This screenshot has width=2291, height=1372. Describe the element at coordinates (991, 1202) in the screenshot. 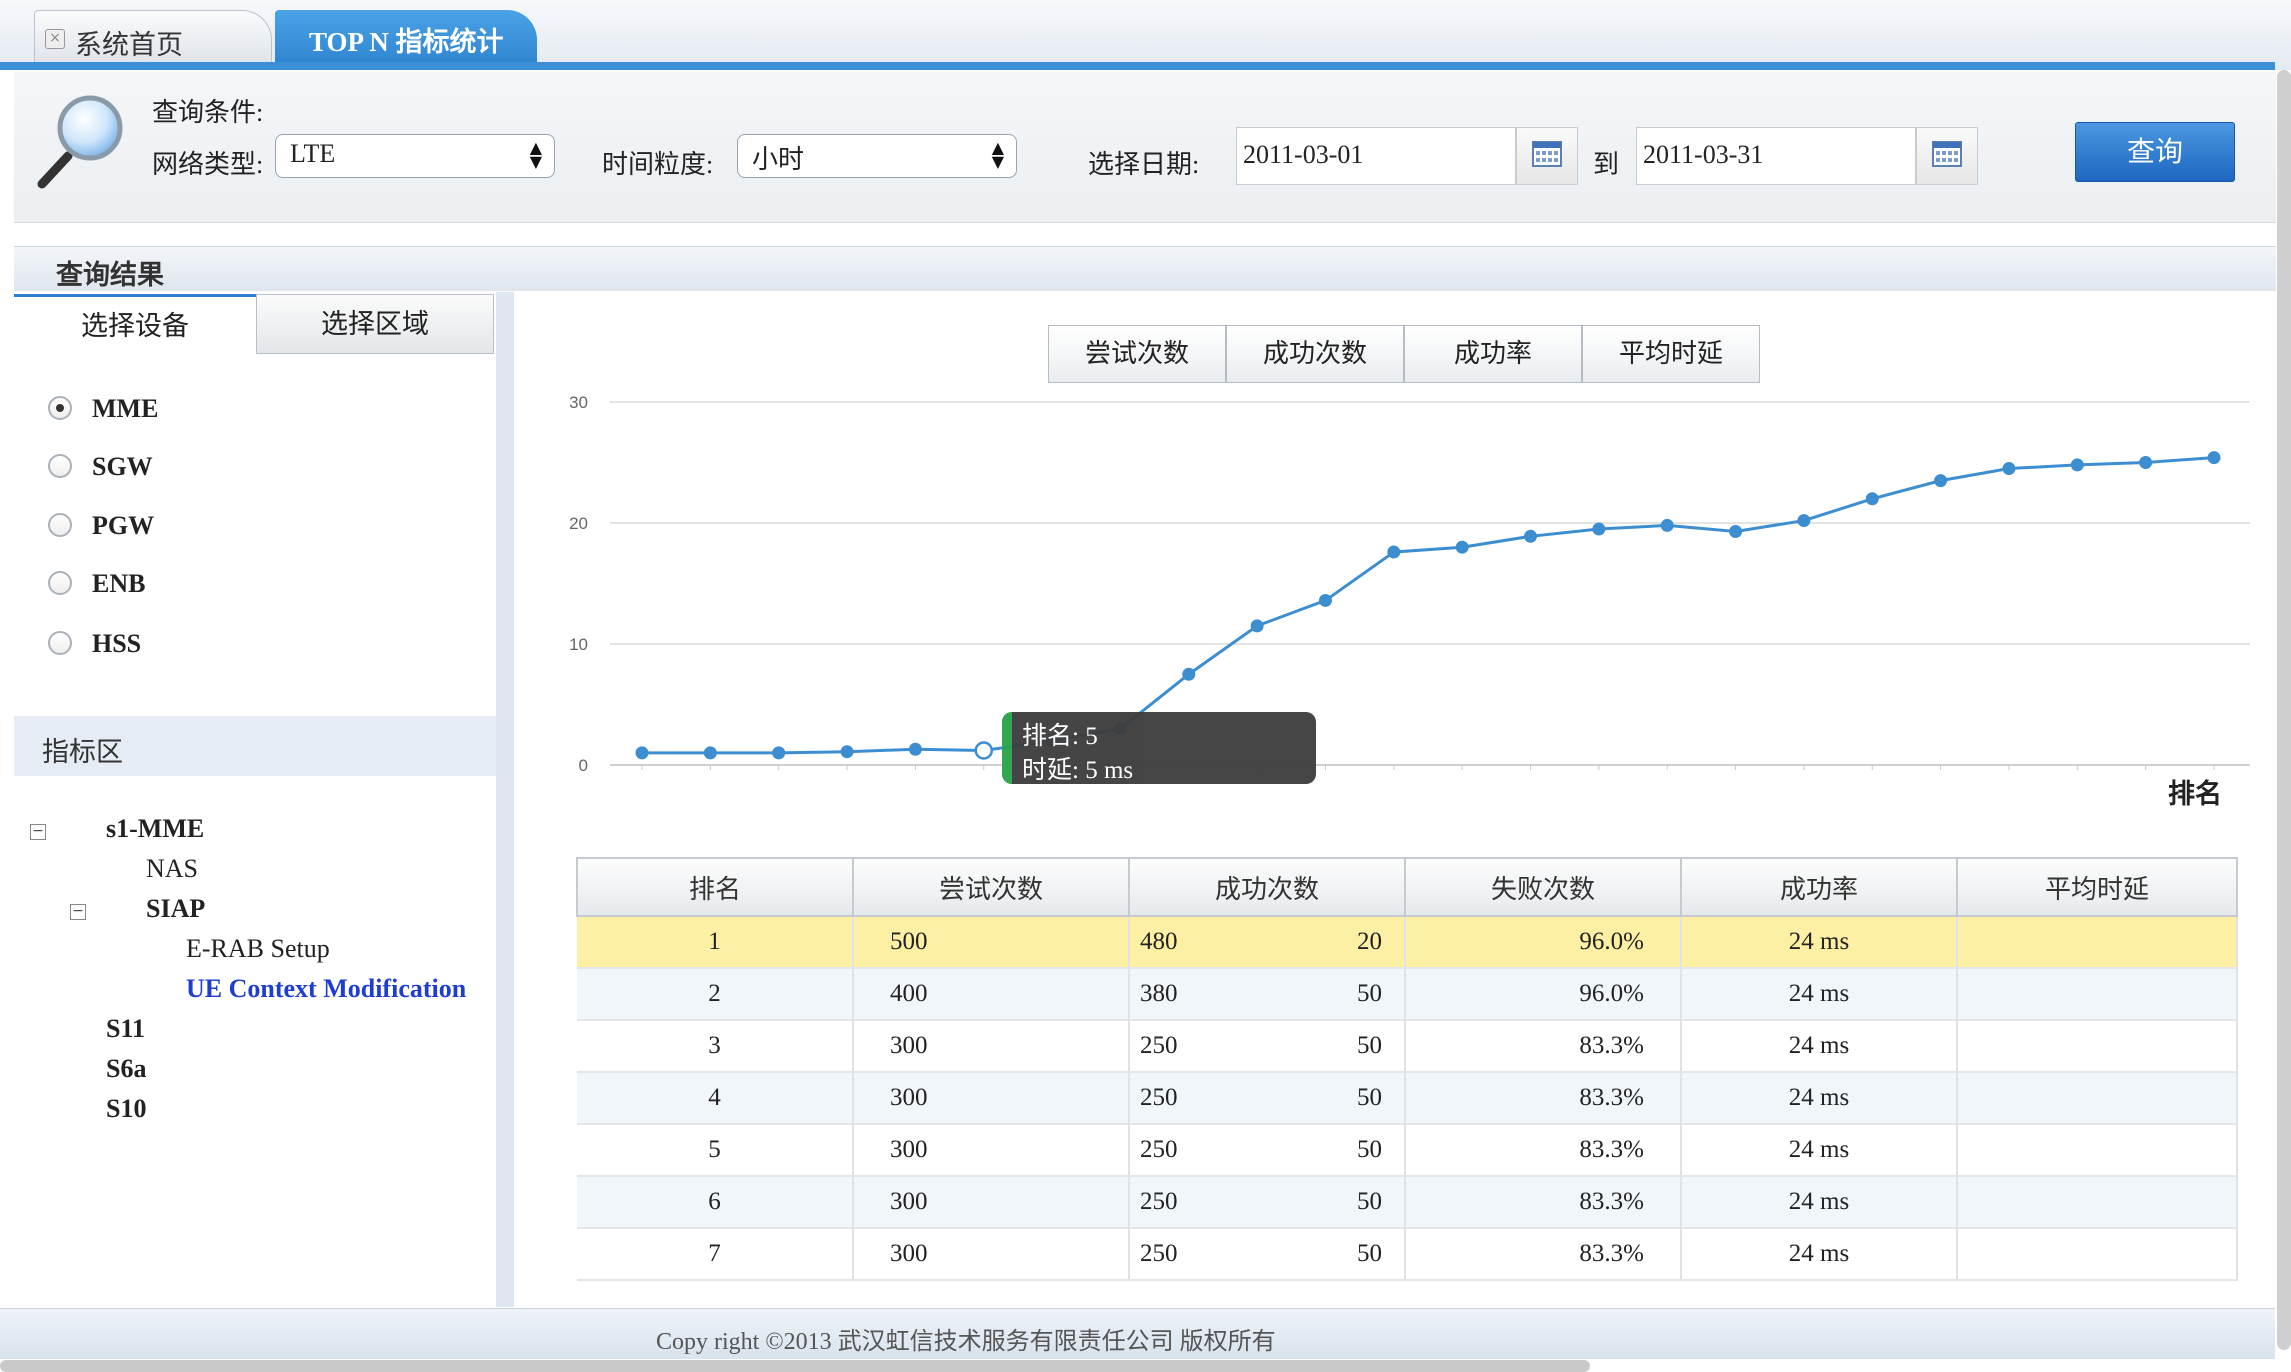

I see `cell-attempts: 300` at that location.